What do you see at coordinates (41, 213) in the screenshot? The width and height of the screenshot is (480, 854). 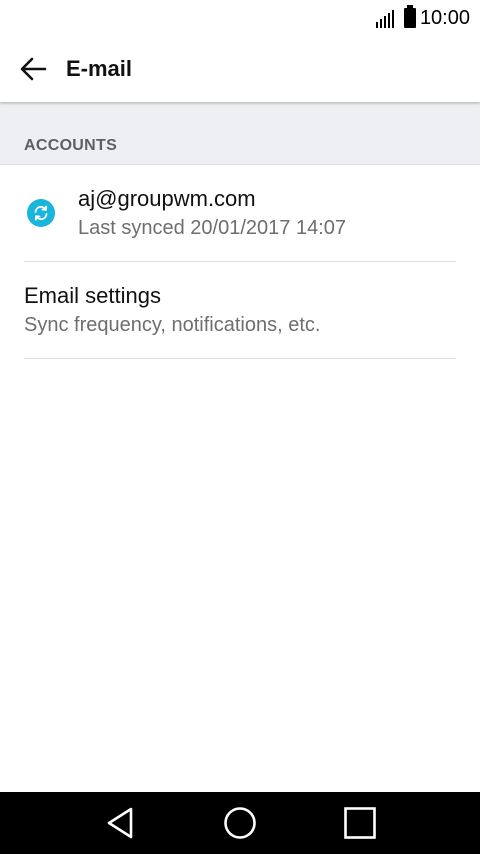 I see `sync-icon` at bounding box center [41, 213].